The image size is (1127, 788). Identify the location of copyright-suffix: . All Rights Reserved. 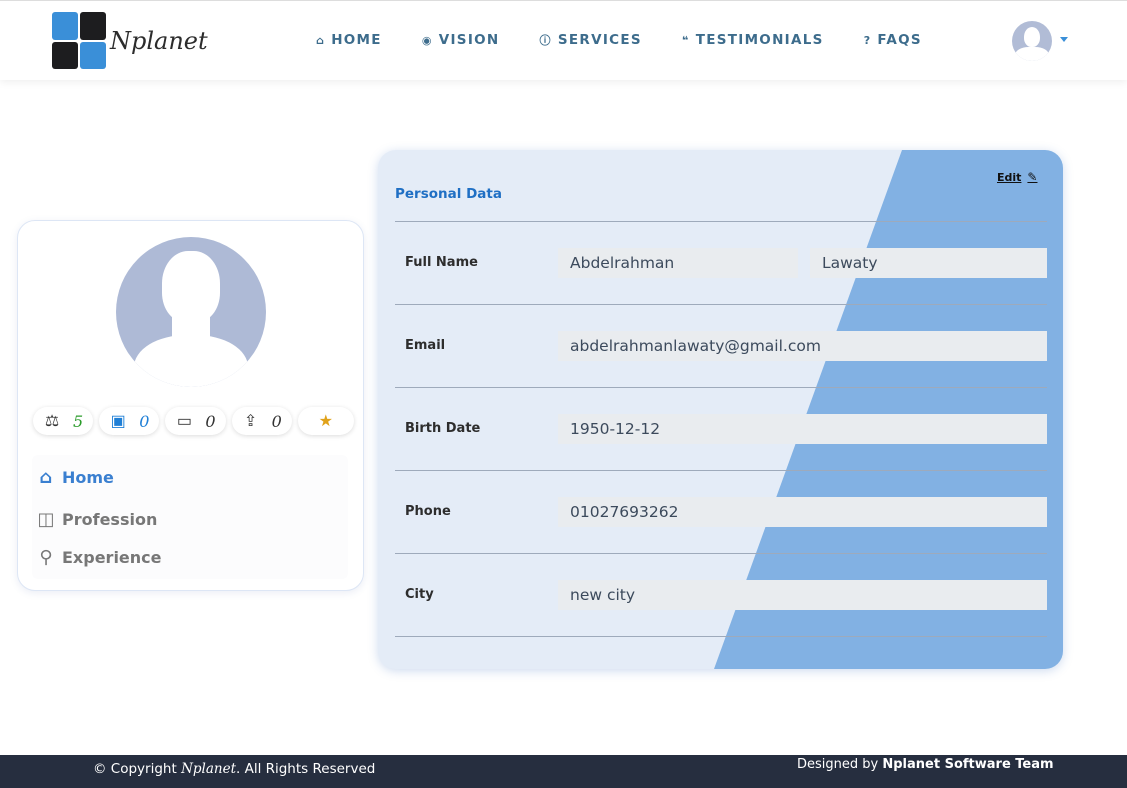
(306, 769).